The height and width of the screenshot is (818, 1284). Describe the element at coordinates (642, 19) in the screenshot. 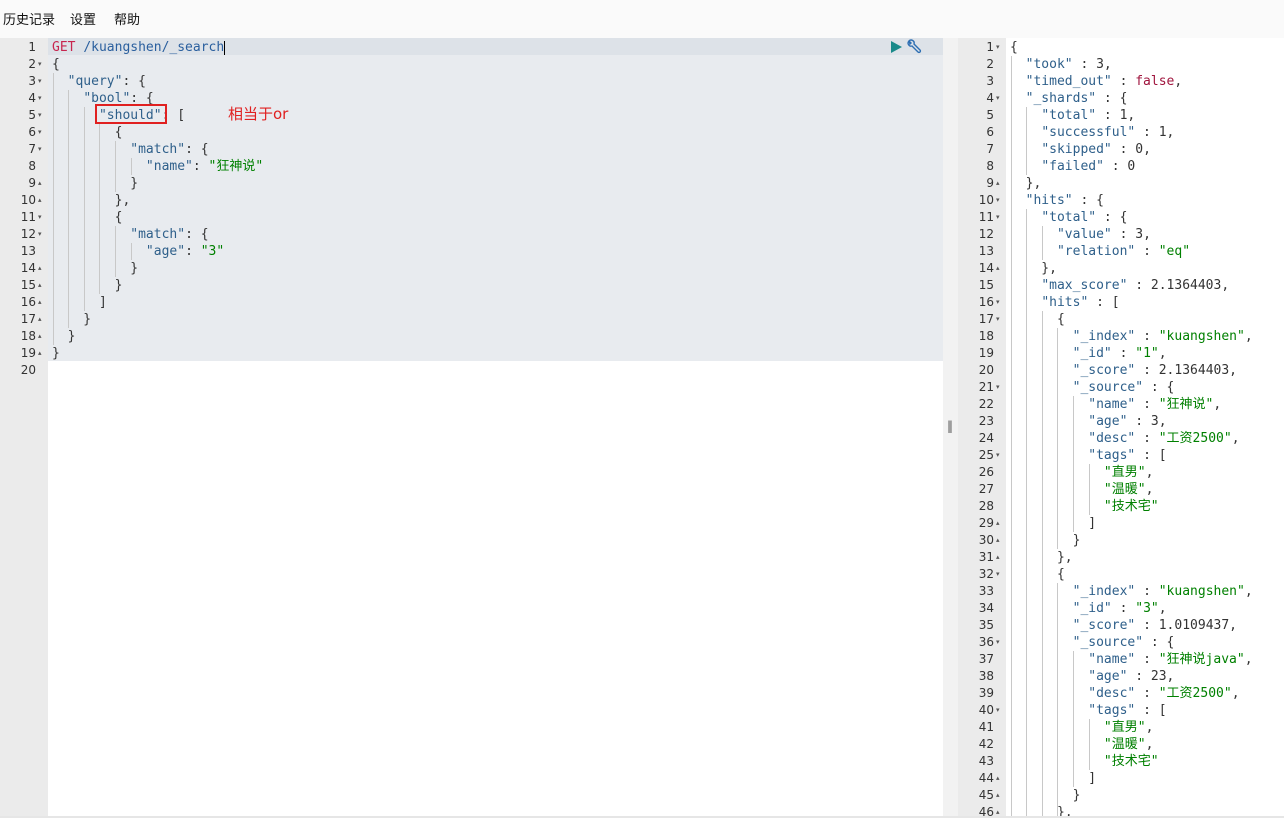

I see `menu-bar: 历史记录 设置 帮助` at that location.